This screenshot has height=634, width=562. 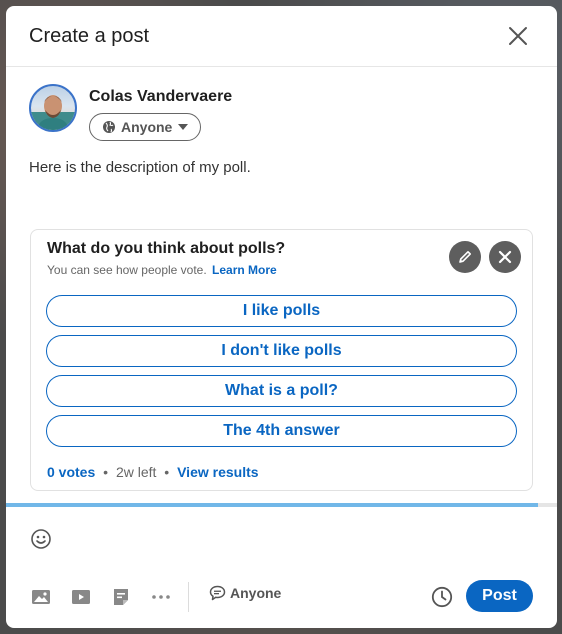 I want to click on schedule-post-button, so click(x=442, y=597).